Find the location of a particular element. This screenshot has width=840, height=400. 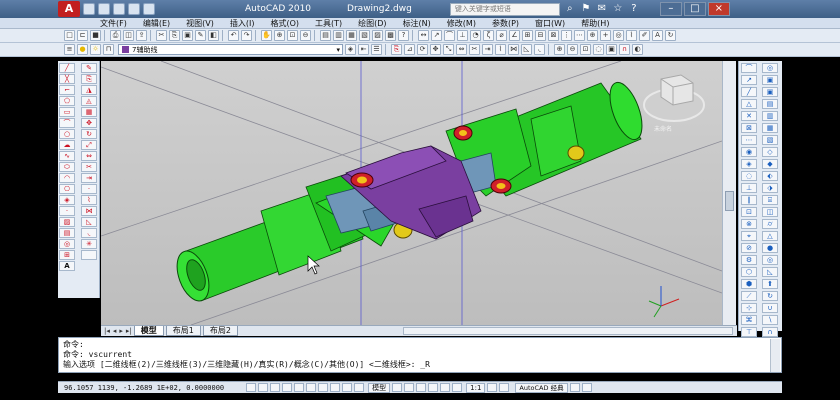

layer-dropdown: 7辅助线 ▾ is located at coordinates (230, 49).